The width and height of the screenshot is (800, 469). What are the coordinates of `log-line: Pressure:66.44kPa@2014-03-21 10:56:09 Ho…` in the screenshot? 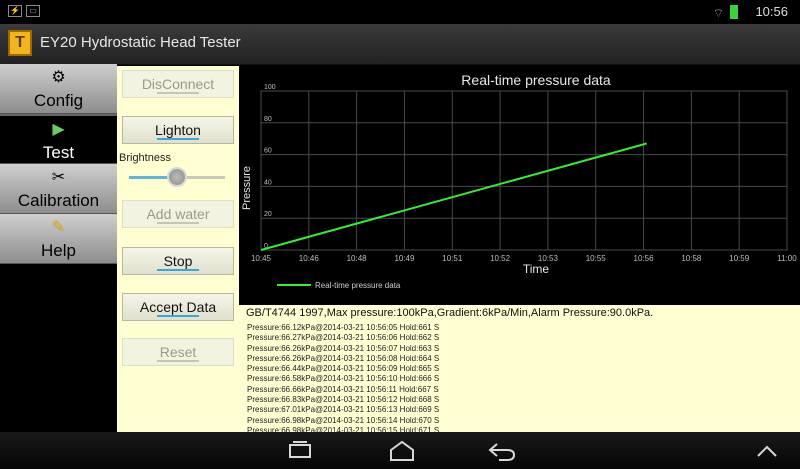 It's located at (343, 369).